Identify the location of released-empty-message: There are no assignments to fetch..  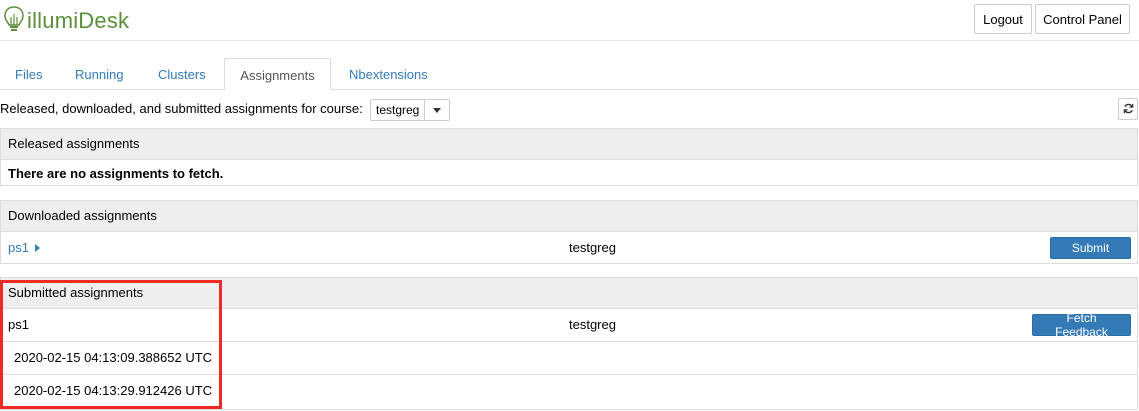
(116, 173).